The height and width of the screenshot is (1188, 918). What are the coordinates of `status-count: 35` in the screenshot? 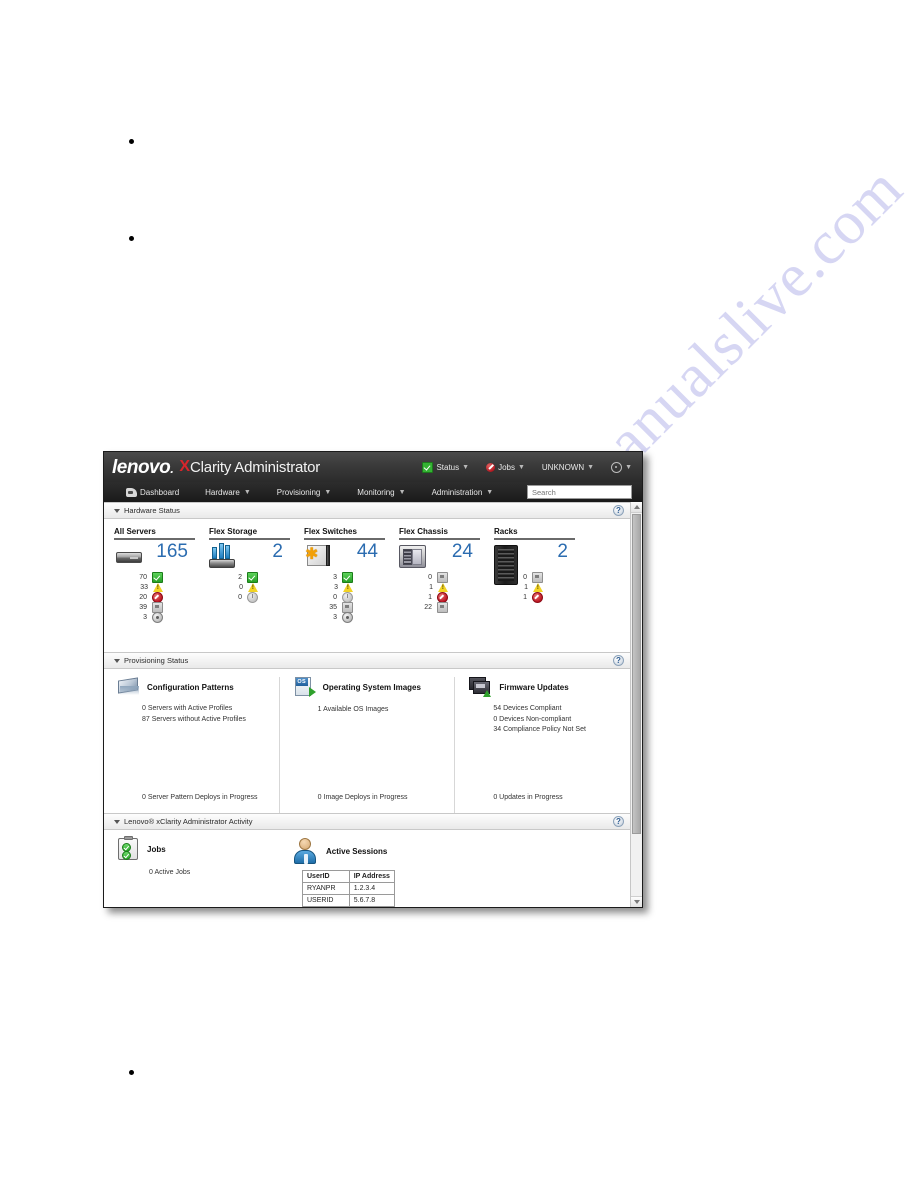 It's located at (333, 607).